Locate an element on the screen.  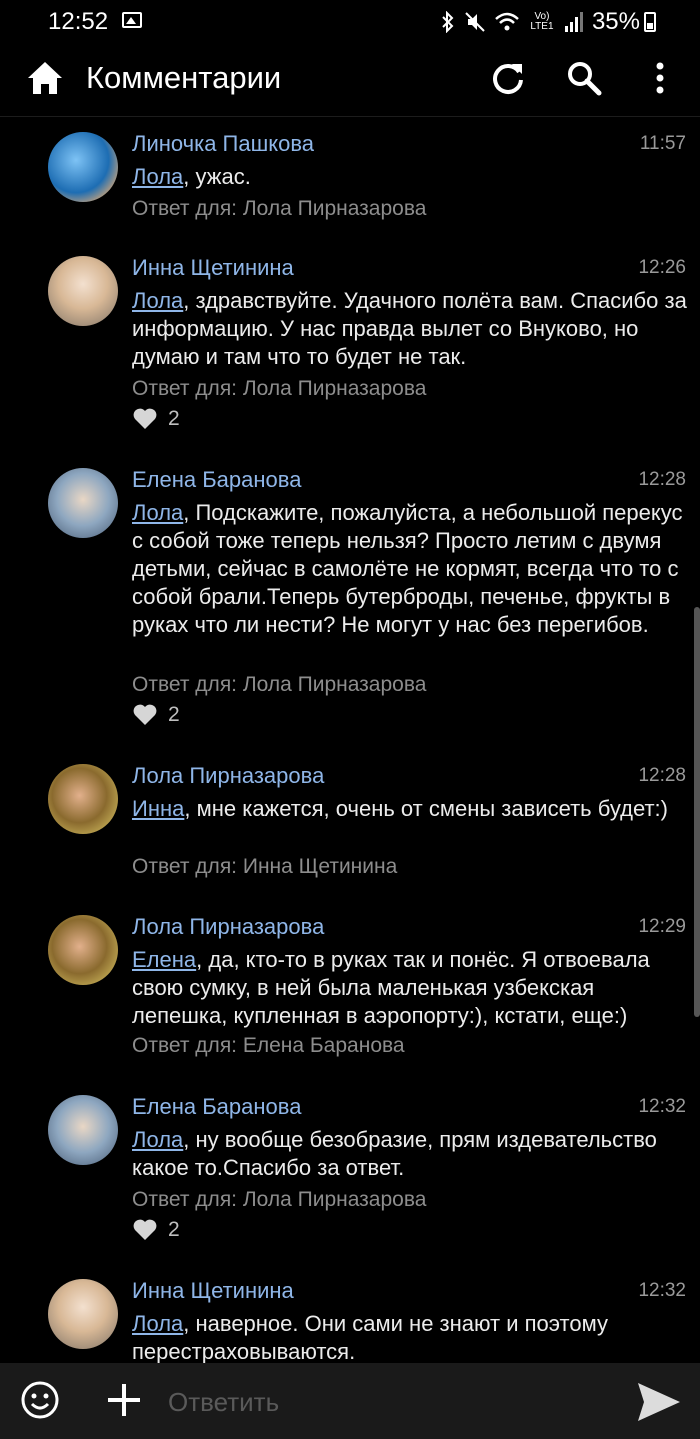
scrollbar is located at coordinates (697, 812).